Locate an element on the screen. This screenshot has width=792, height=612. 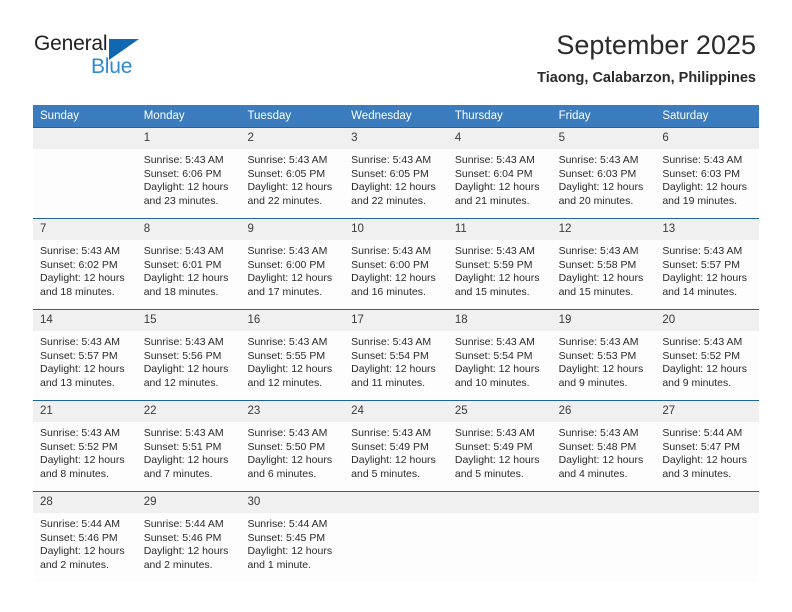
day-number: 30 is located at coordinates (292, 502).